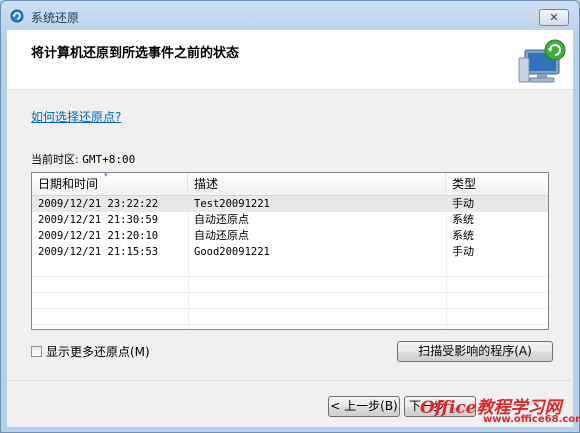 This screenshot has height=433, width=580. I want to click on table-row: 2009/12/21 21:30:59 自动还原点 系统, so click(290, 220).